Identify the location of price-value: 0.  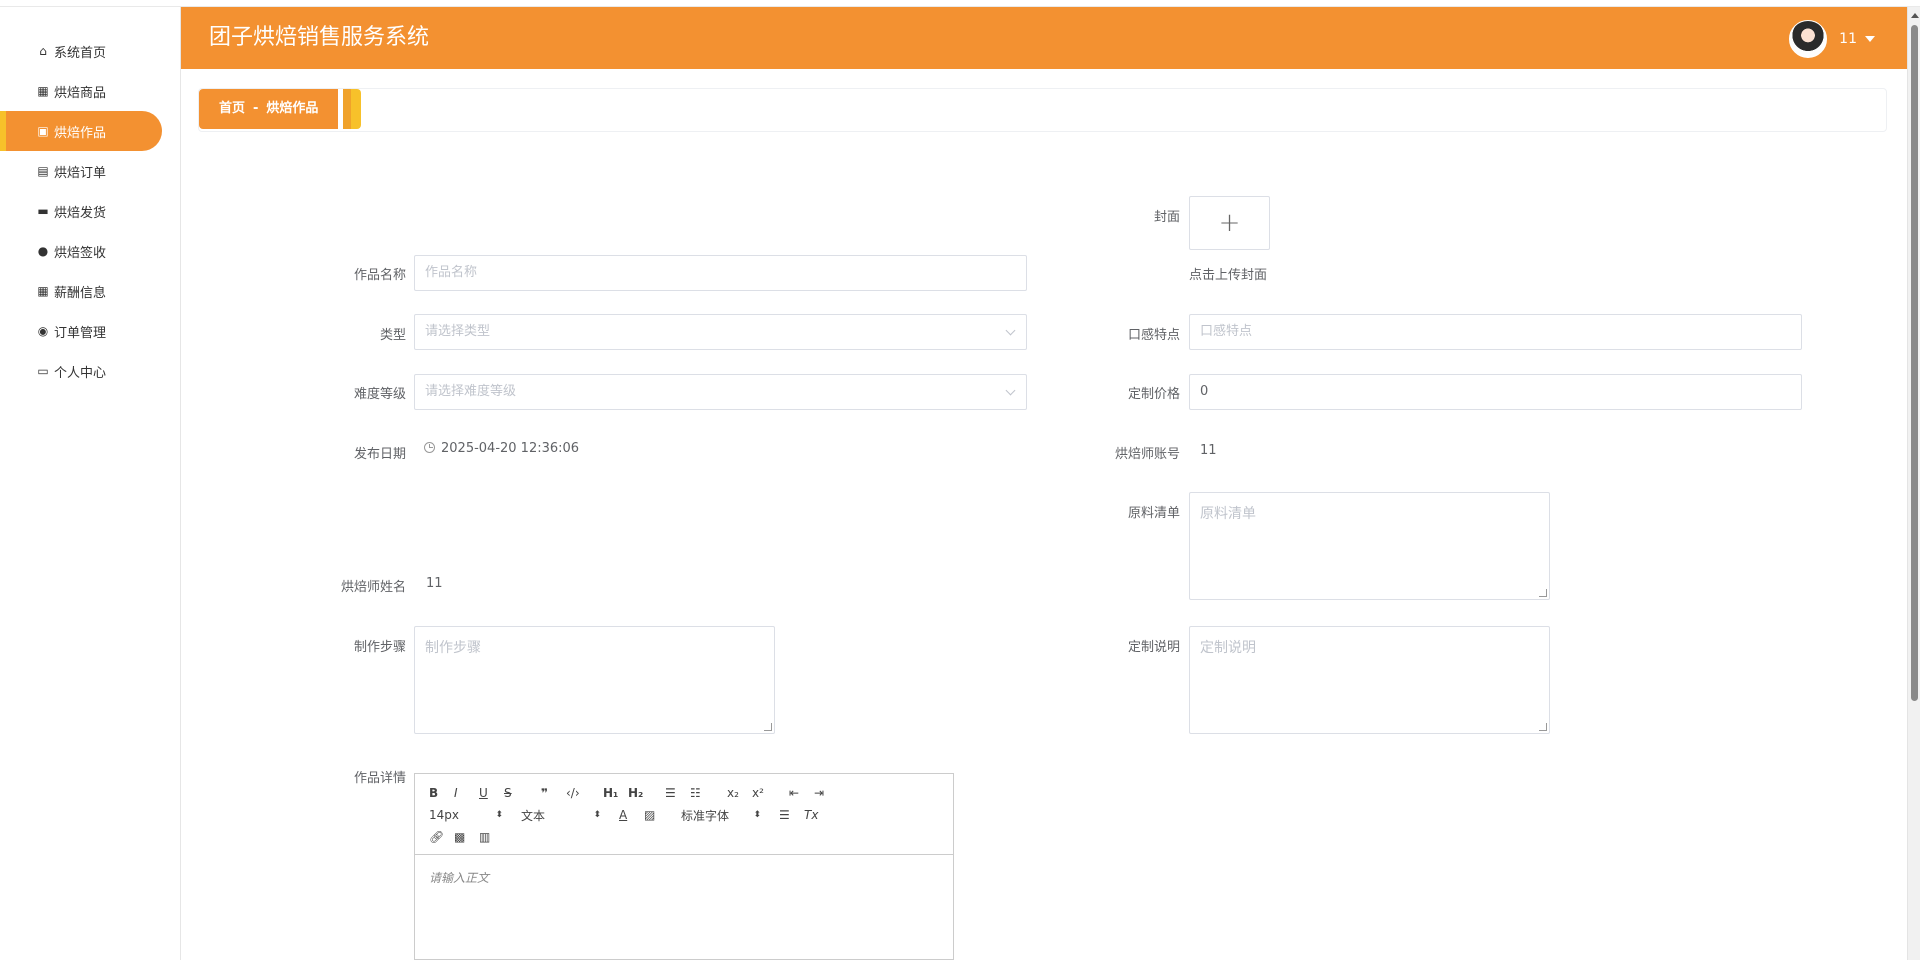
(1204, 391).